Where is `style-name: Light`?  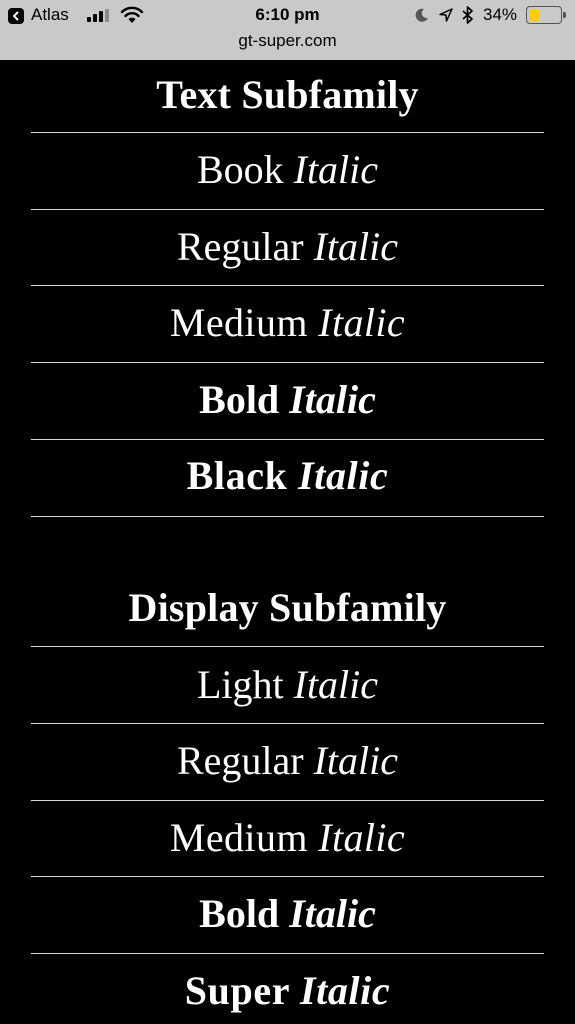
style-name: Light is located at coordinates (240, 684).